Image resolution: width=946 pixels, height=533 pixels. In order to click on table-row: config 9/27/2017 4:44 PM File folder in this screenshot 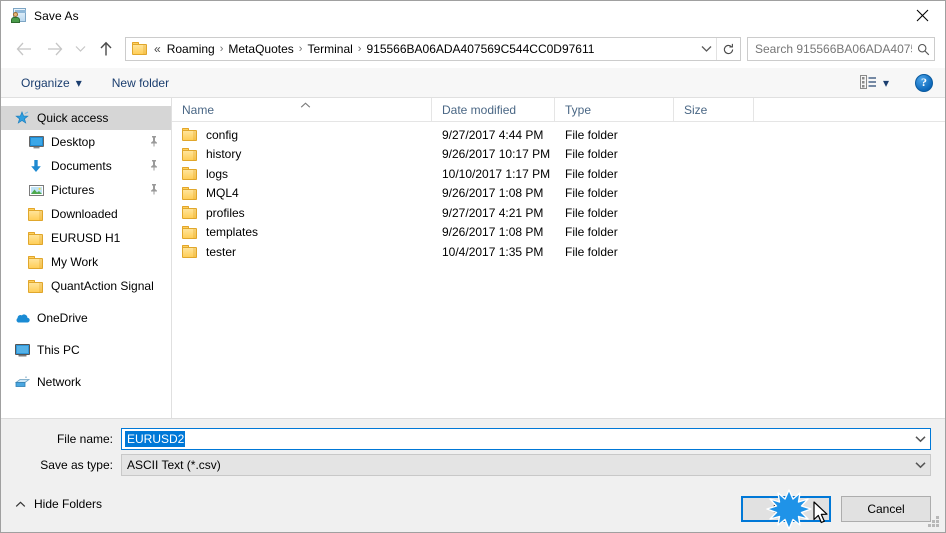, I will do `click(558, 135)`.